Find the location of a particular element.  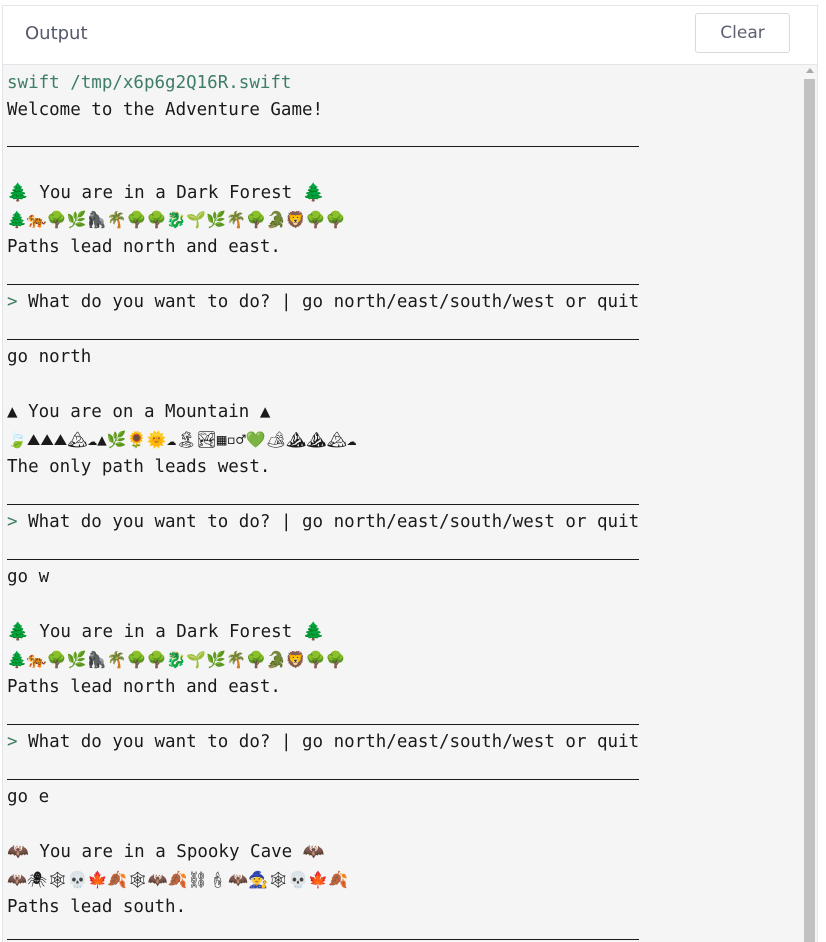

location-title: 🦇 You are in a Spooky Cave 🦇 is located at coordinates (166, 852).